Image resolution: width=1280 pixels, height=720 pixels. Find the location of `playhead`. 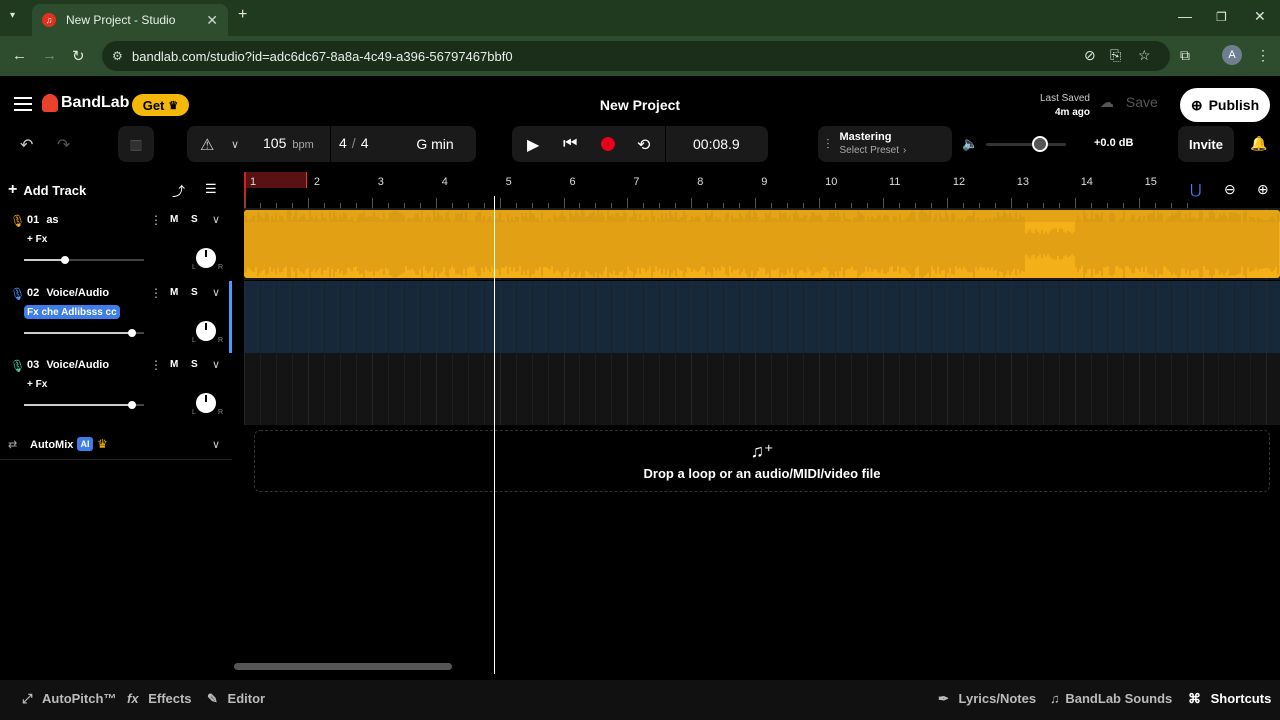

playhead is located at coordinates (495, 435).